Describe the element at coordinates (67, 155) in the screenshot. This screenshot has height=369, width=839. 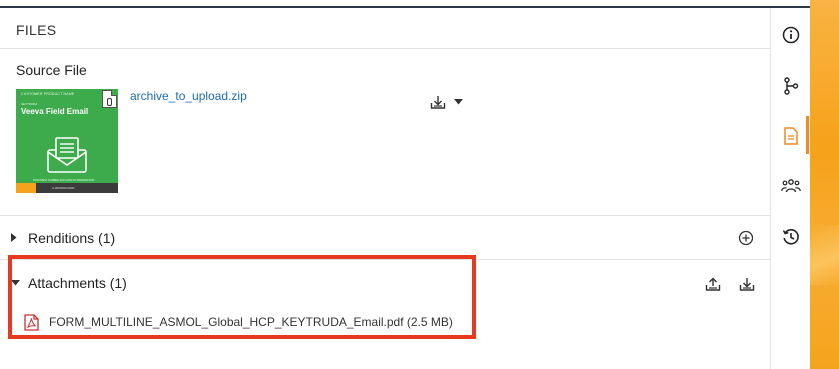
I see `email-envelope-icon` at that location.